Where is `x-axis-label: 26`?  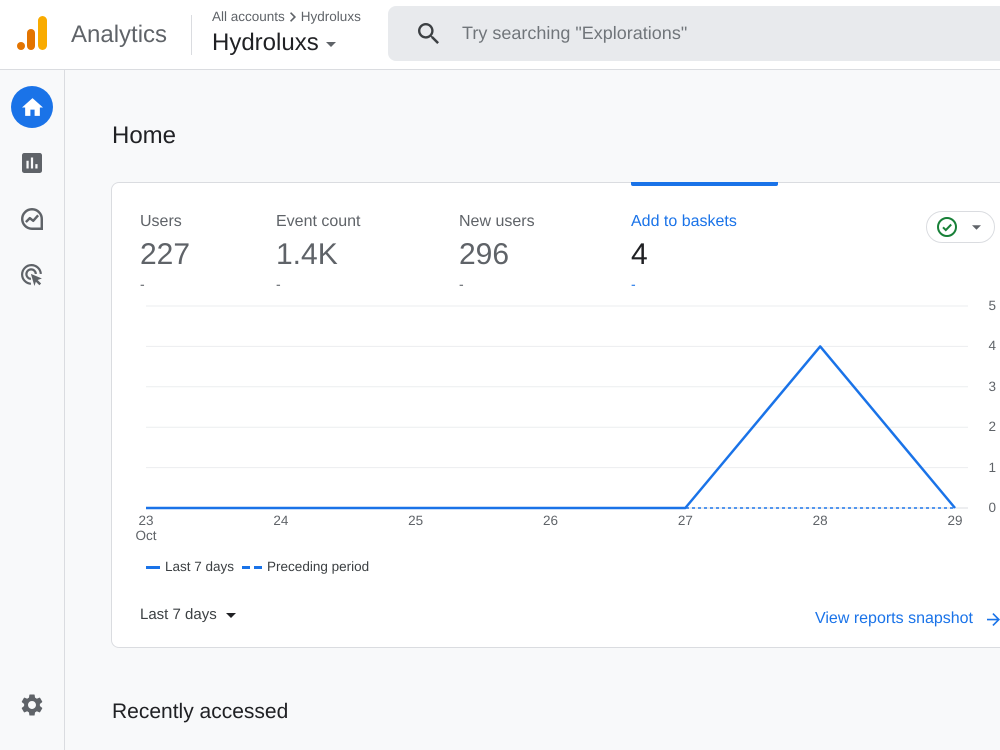 x-axis-label: 26 is located at coordinates (551, 520).